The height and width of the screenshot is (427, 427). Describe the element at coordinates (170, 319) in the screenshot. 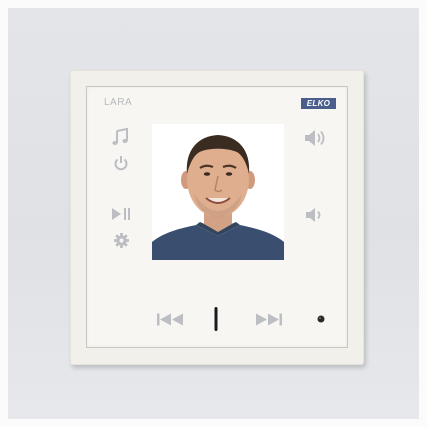

I see `previous-track-icon` at that location.